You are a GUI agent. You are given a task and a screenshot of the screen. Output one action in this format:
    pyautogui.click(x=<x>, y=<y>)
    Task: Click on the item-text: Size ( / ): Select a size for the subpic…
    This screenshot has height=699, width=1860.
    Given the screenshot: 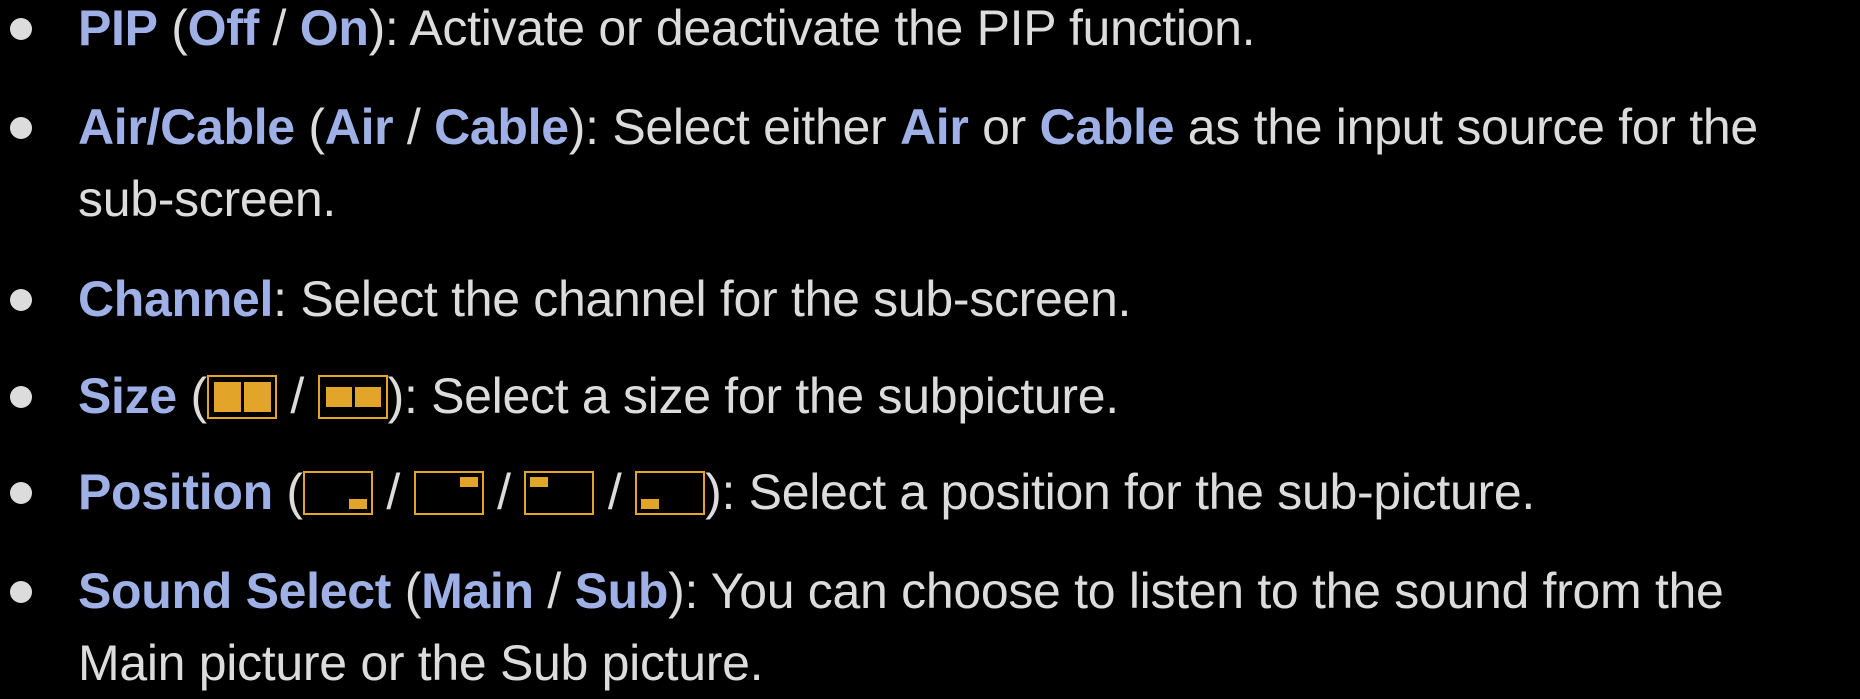 What is the action you would take?
    pyautogui.click(x=598, y=396)
    